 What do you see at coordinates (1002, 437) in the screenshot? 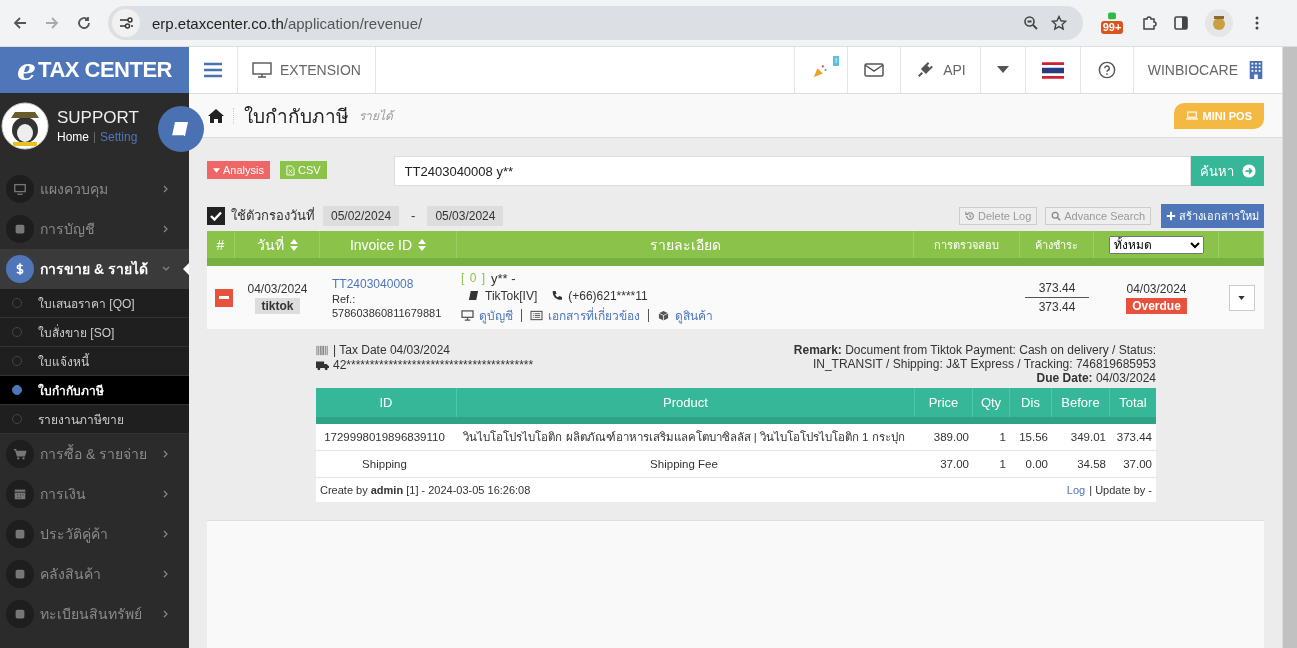
I see `table-cell-text: 1` at bounding box center [1002, 437].